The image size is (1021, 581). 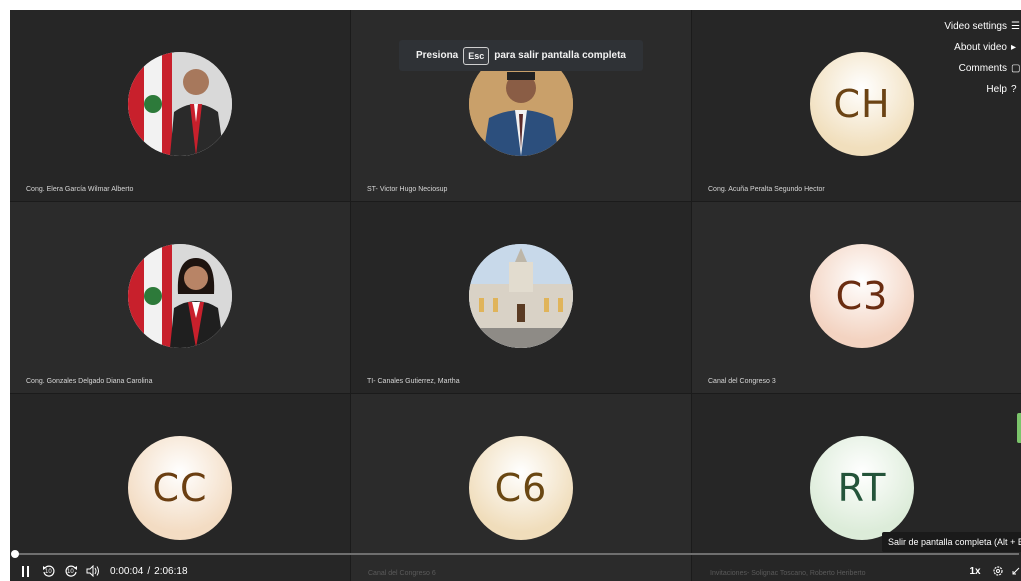 I want to click on participant-initials: CH, so click(x=862, y=104).